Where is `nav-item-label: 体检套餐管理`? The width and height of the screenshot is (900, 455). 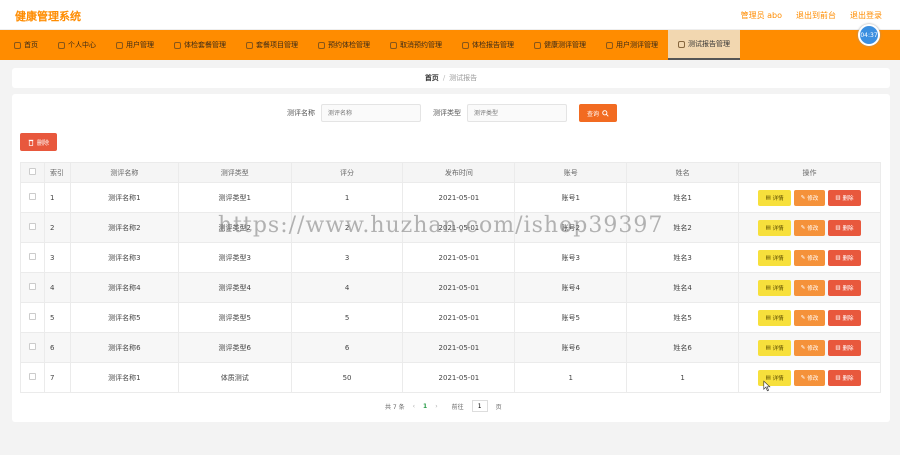
nav-item-label: 体检套餐管理 is located at coordinates (205, 45).